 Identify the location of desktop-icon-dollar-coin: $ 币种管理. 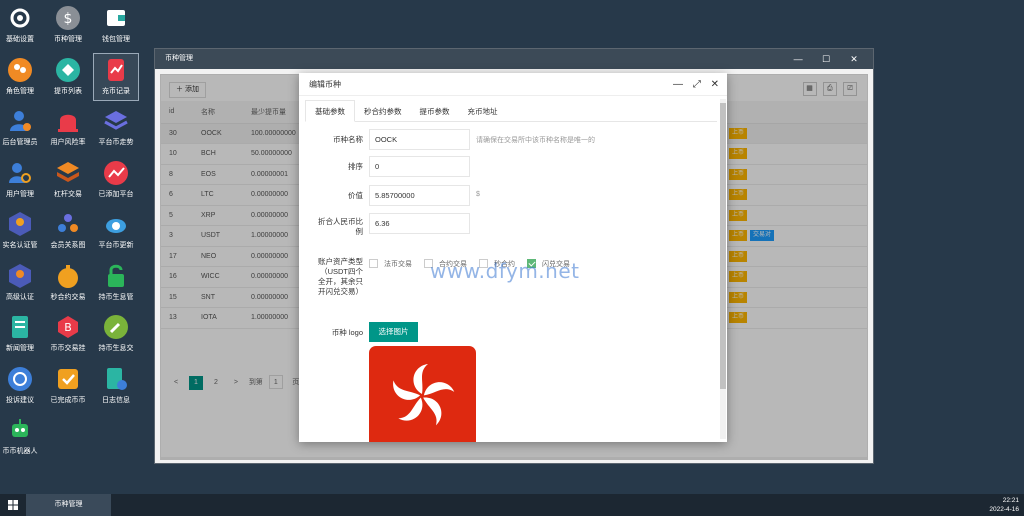
(68, 25).